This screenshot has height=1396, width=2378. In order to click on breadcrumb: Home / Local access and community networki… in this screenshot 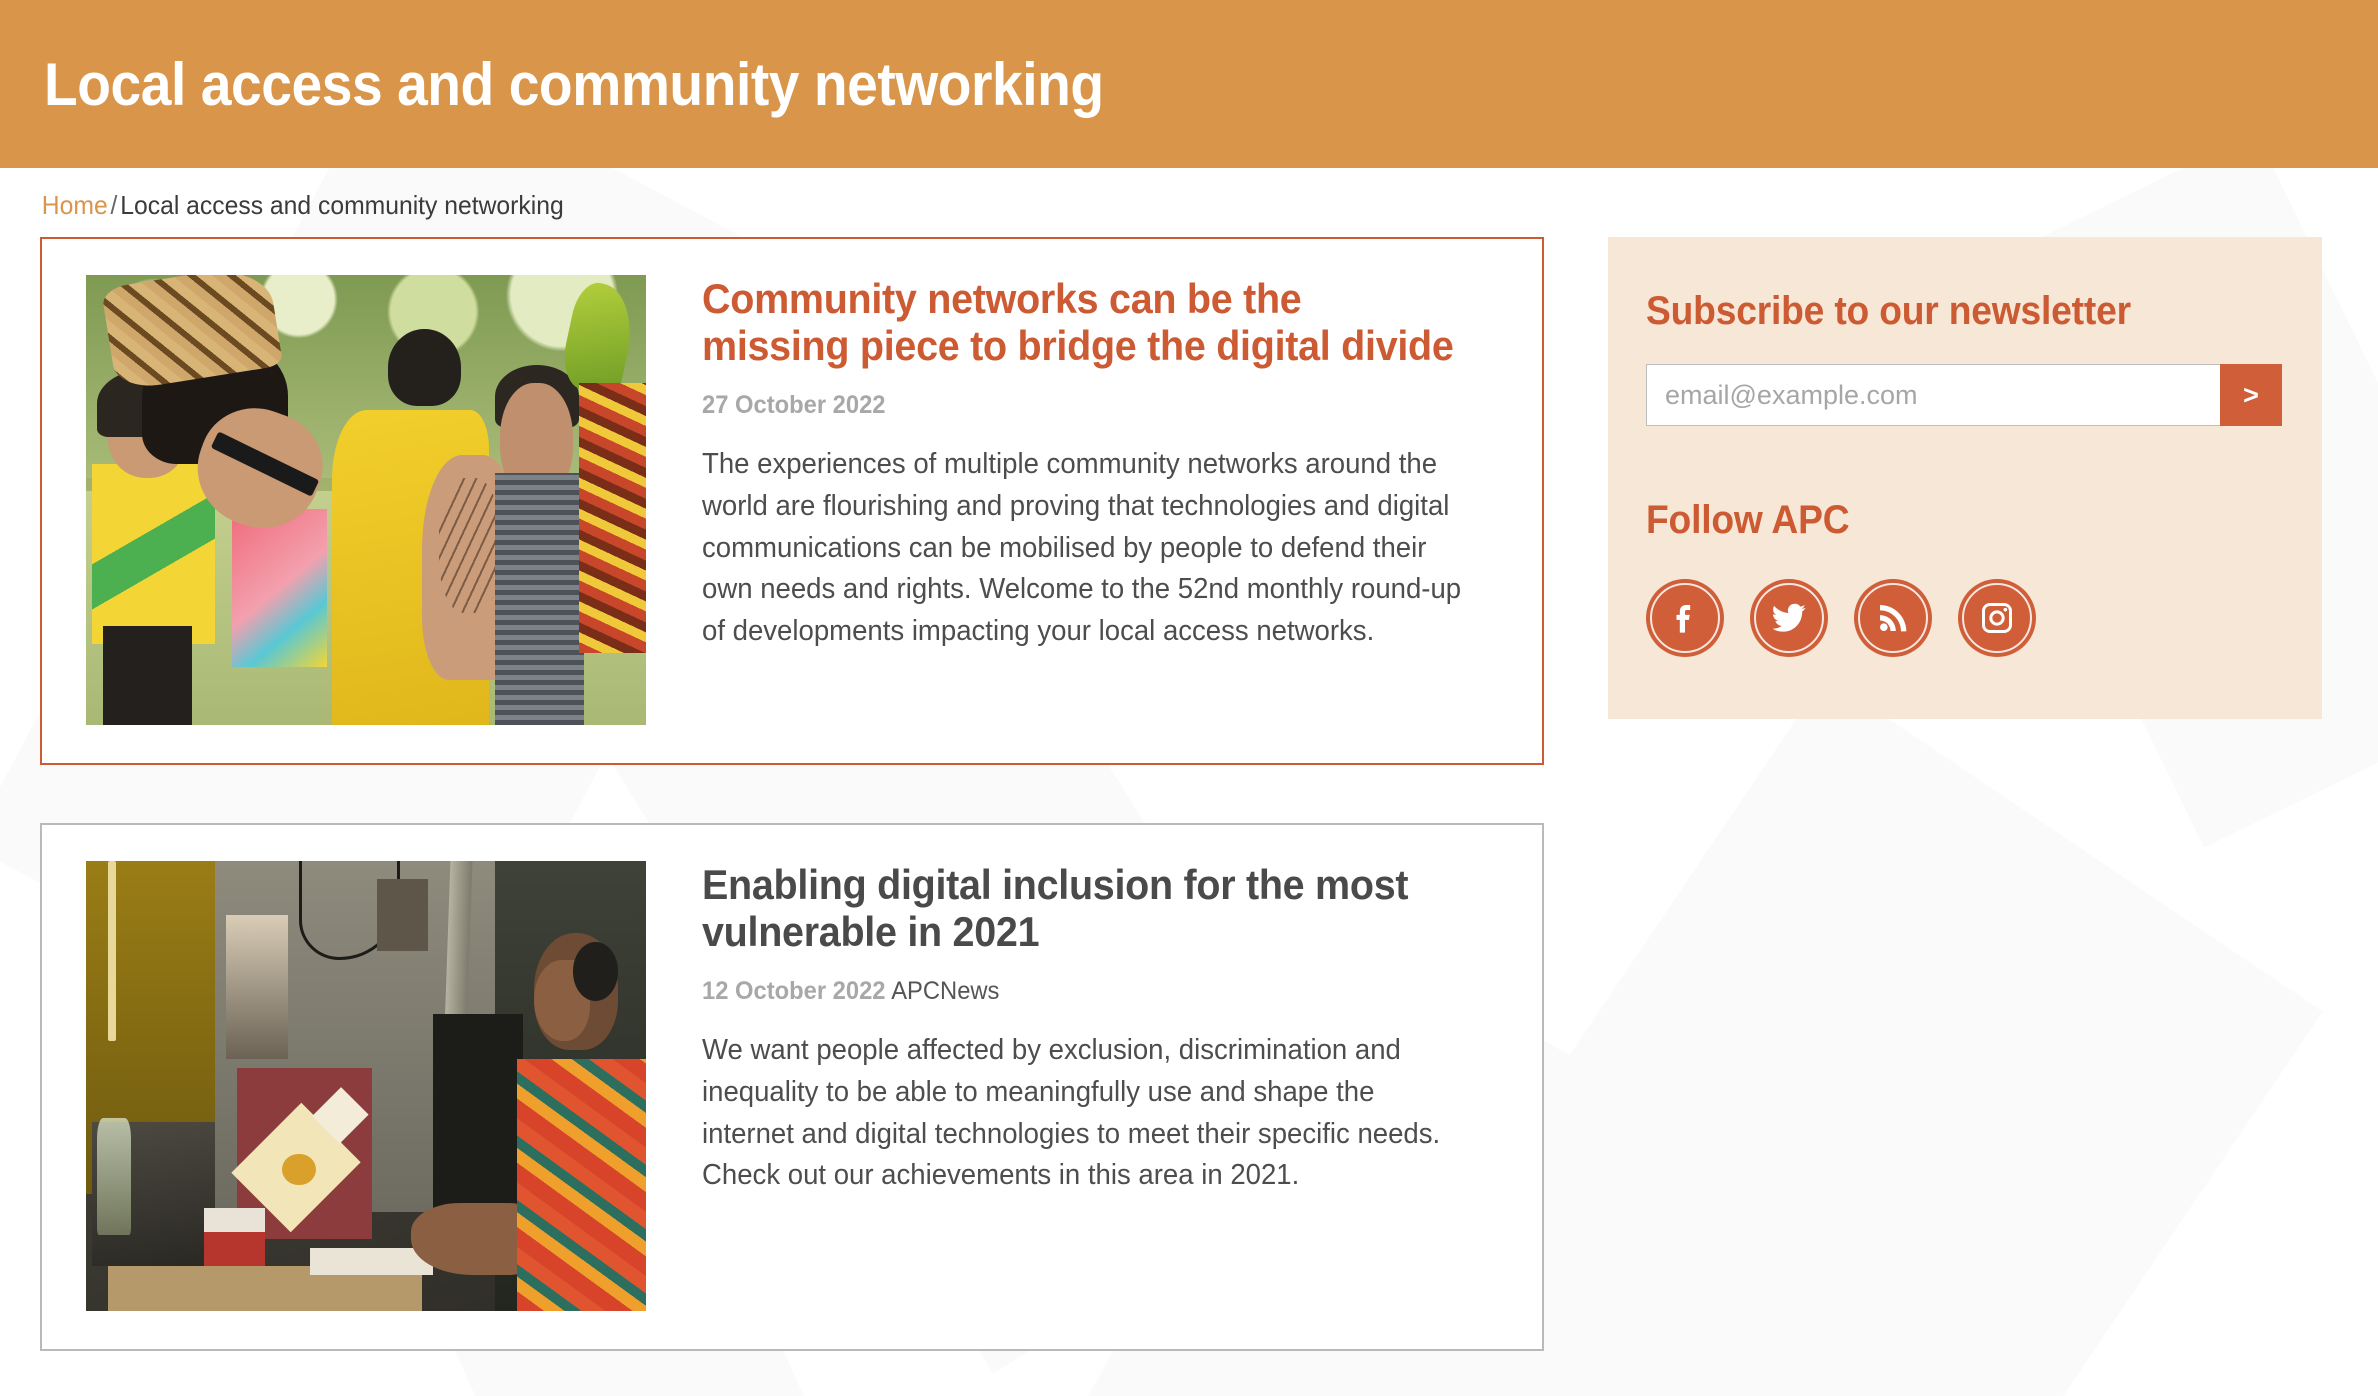, I will do `click(1129, 202)`.